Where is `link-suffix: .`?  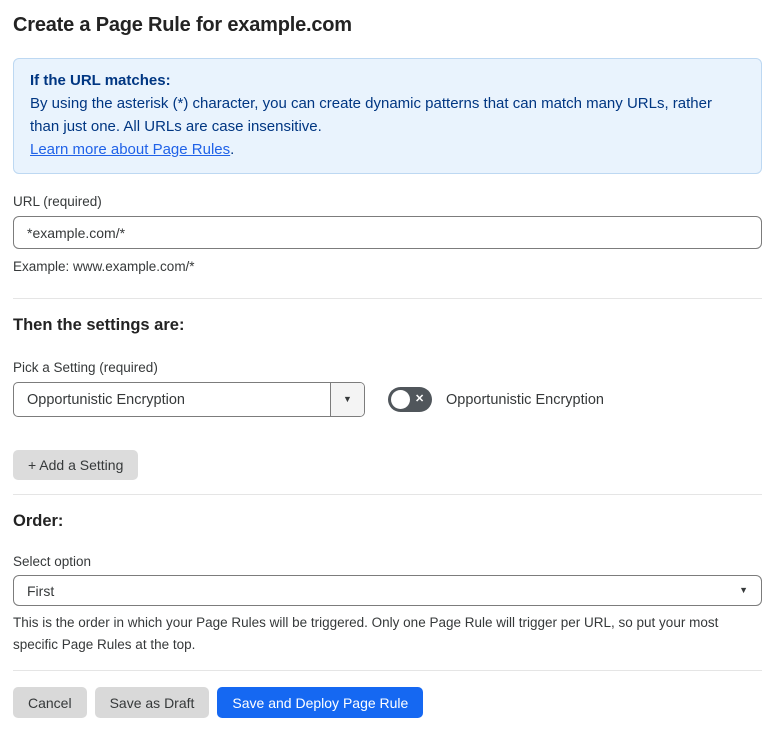 link-suffix: . is located at coordinates (232, 149).